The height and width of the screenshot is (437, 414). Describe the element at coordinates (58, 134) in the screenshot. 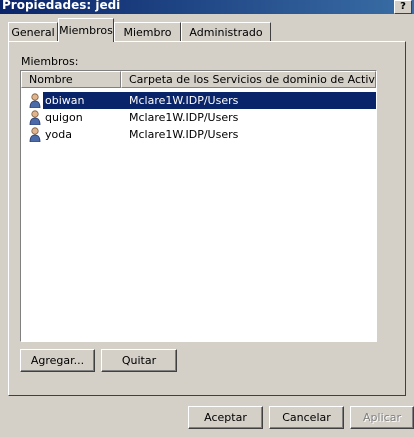

I see `list-item-name: yoda` at that location.